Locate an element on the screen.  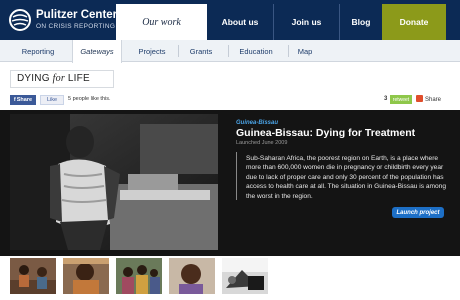
thumbnail-strip is located at coordinates (230, 278).